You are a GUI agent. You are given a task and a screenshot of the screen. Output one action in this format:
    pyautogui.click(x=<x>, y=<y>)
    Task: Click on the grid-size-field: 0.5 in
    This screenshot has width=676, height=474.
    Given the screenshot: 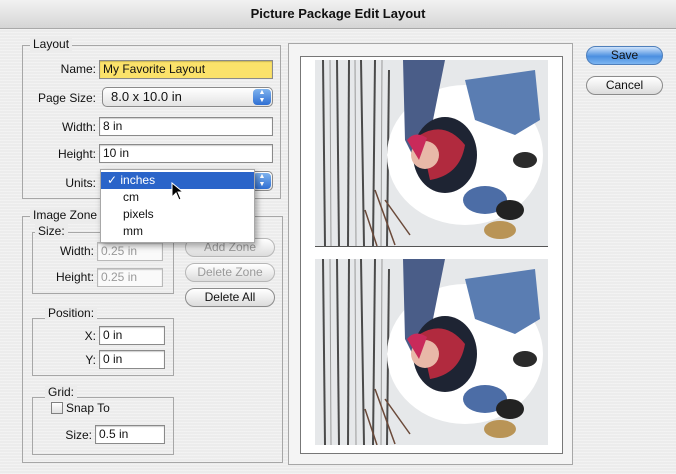 What is the action you would take?
    pyautogui.click(x=130, y=434)
    